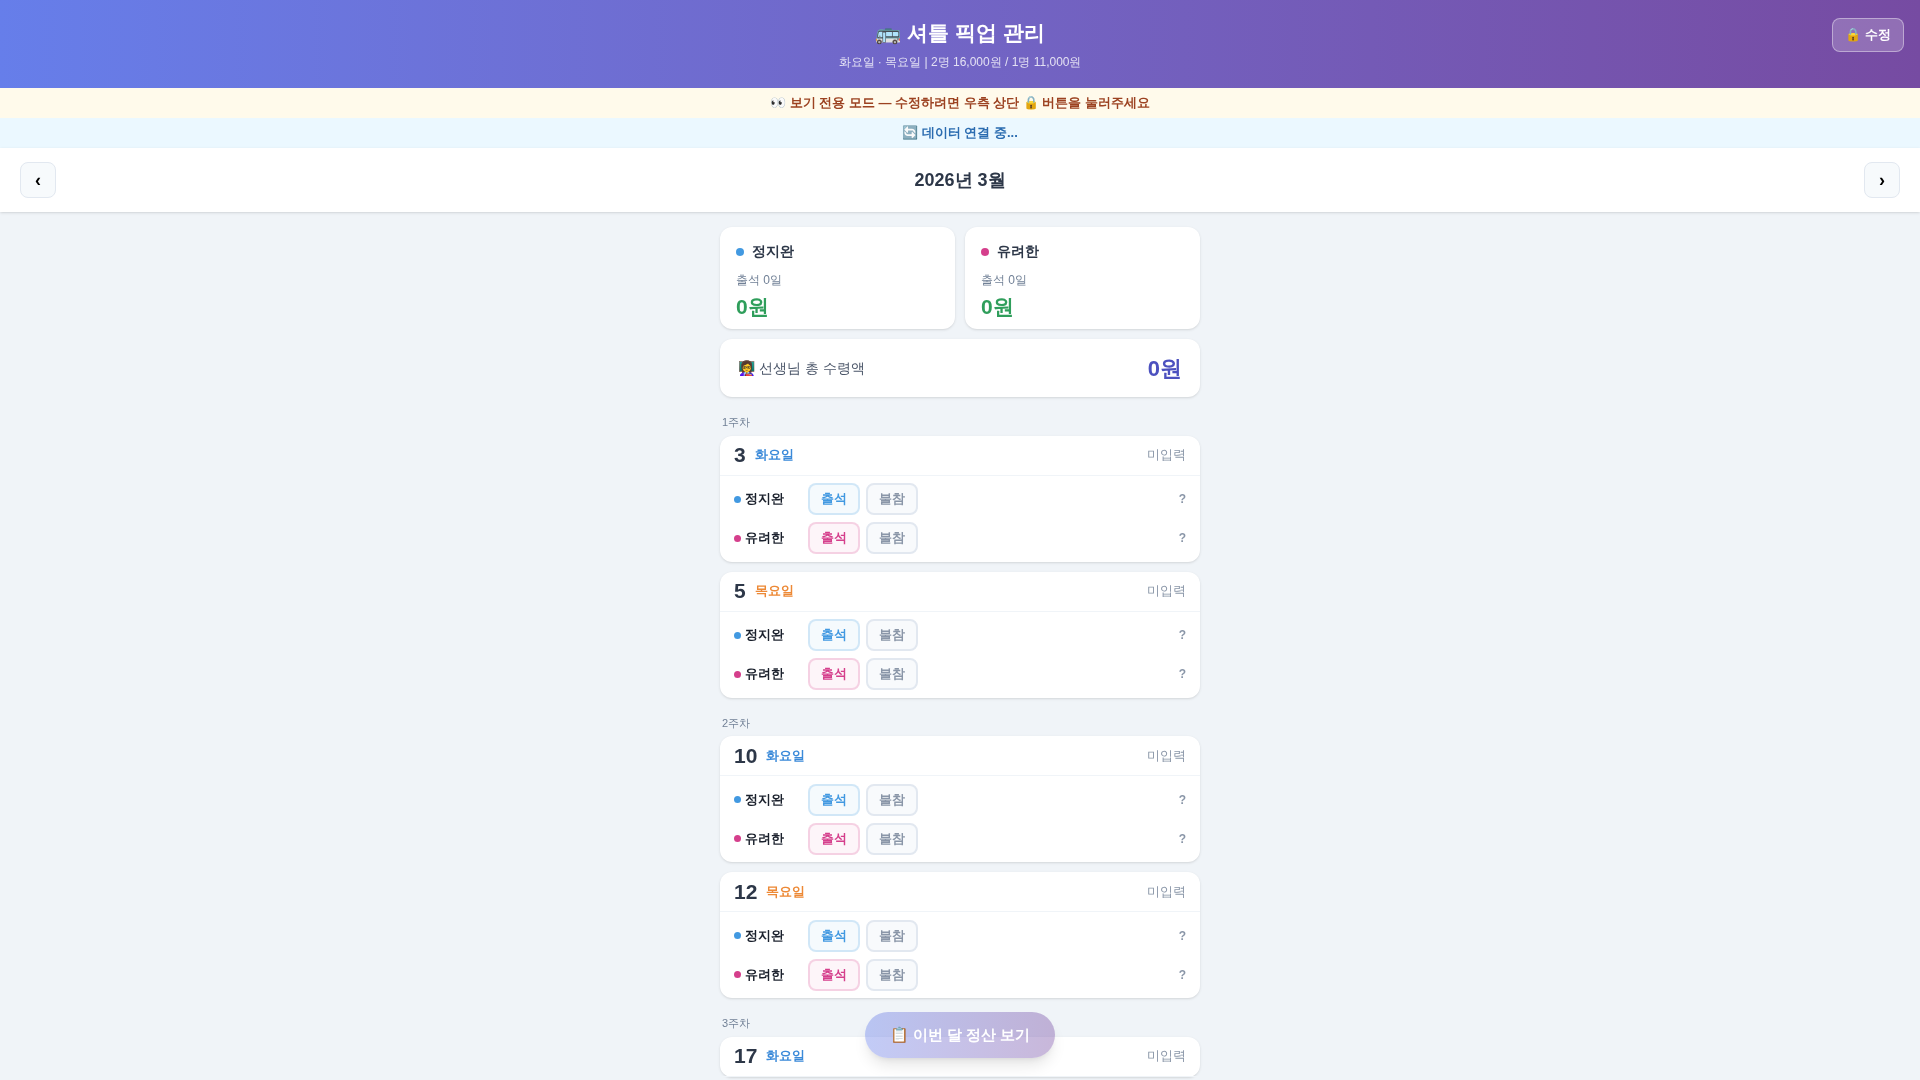 Image resolution: width=1920 pixels, height=1080 pixels. Describe the element at coordinates (960, 180) in the screenshot. I see `month-label: 2026년 3월` at that location.